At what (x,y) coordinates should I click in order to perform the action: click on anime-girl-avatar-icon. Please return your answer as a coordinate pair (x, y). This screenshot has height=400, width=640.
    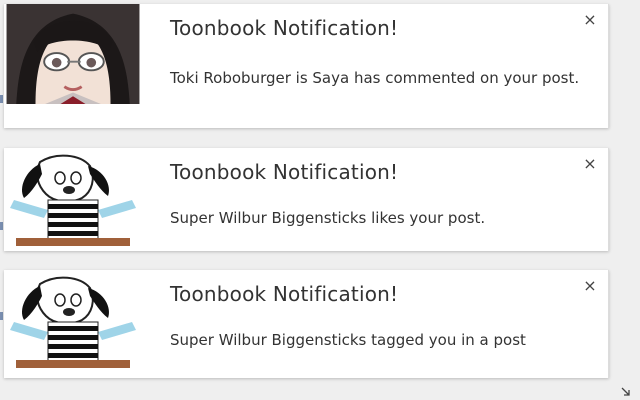
    Looking at the image, I should click on (73, 54).